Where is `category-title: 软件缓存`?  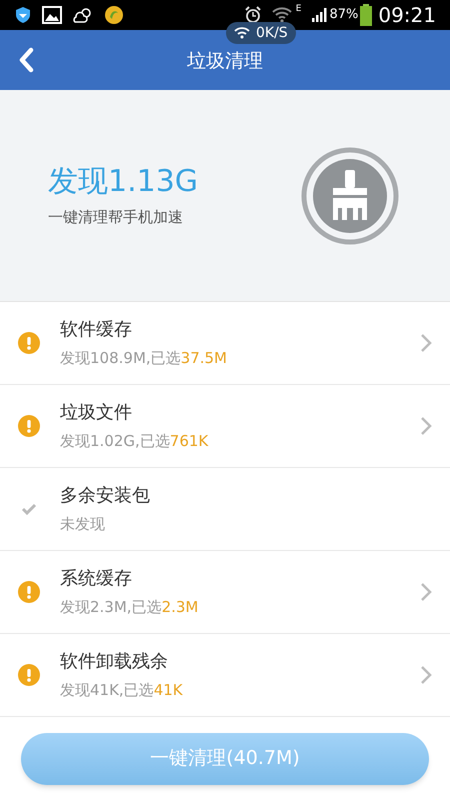
category-title: 软件缓存 is located at coordinates (96, 330).